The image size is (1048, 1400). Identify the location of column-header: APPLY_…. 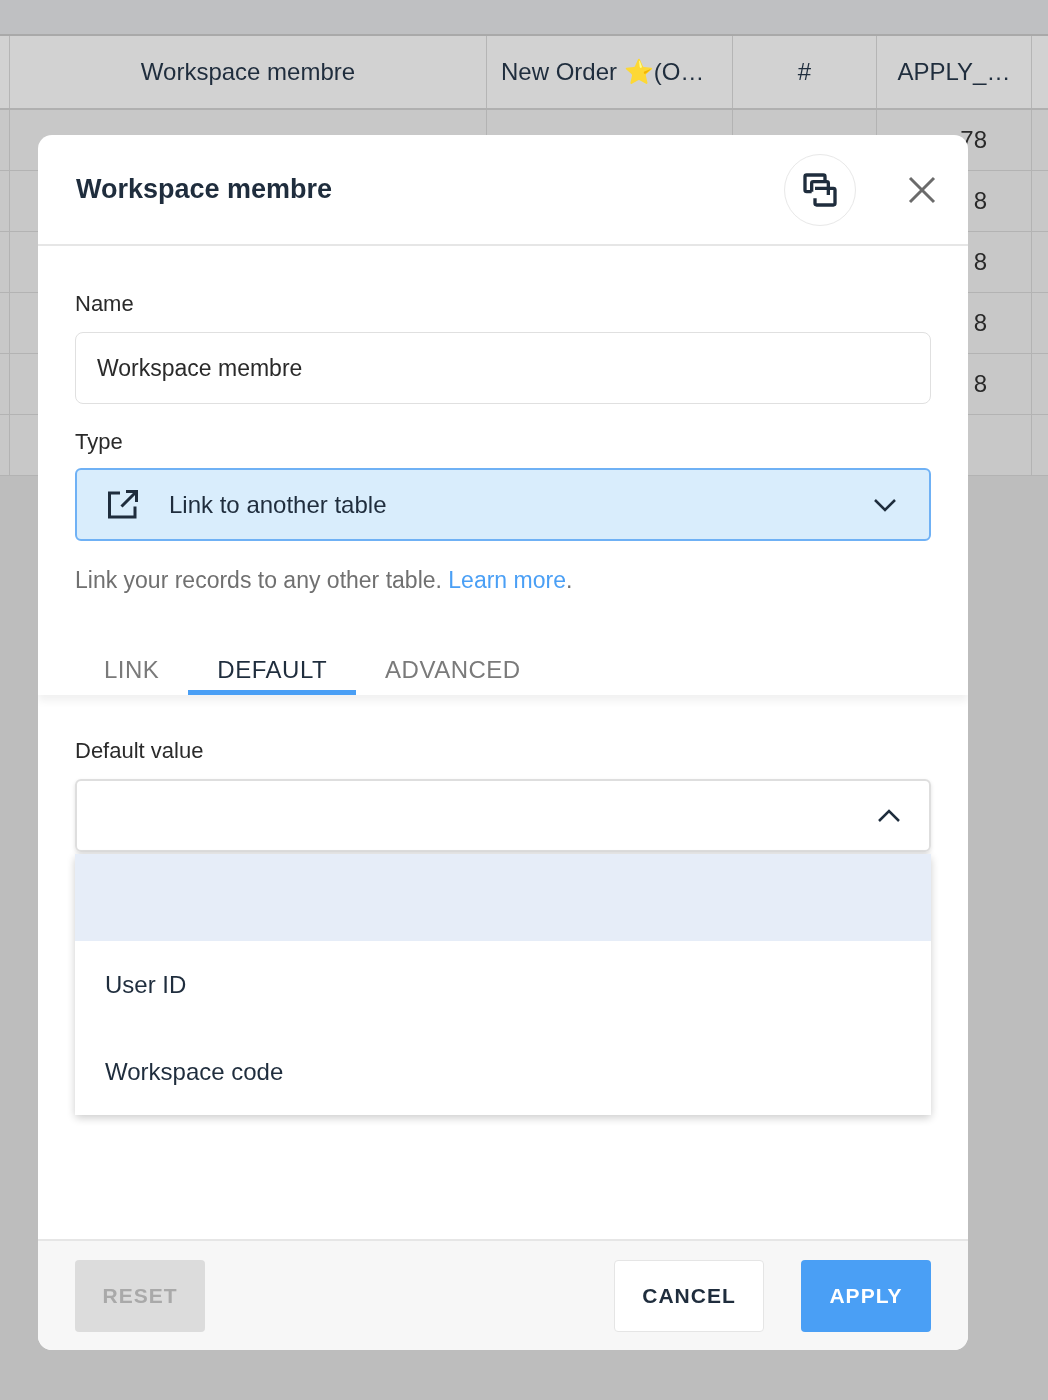
(954, 72).